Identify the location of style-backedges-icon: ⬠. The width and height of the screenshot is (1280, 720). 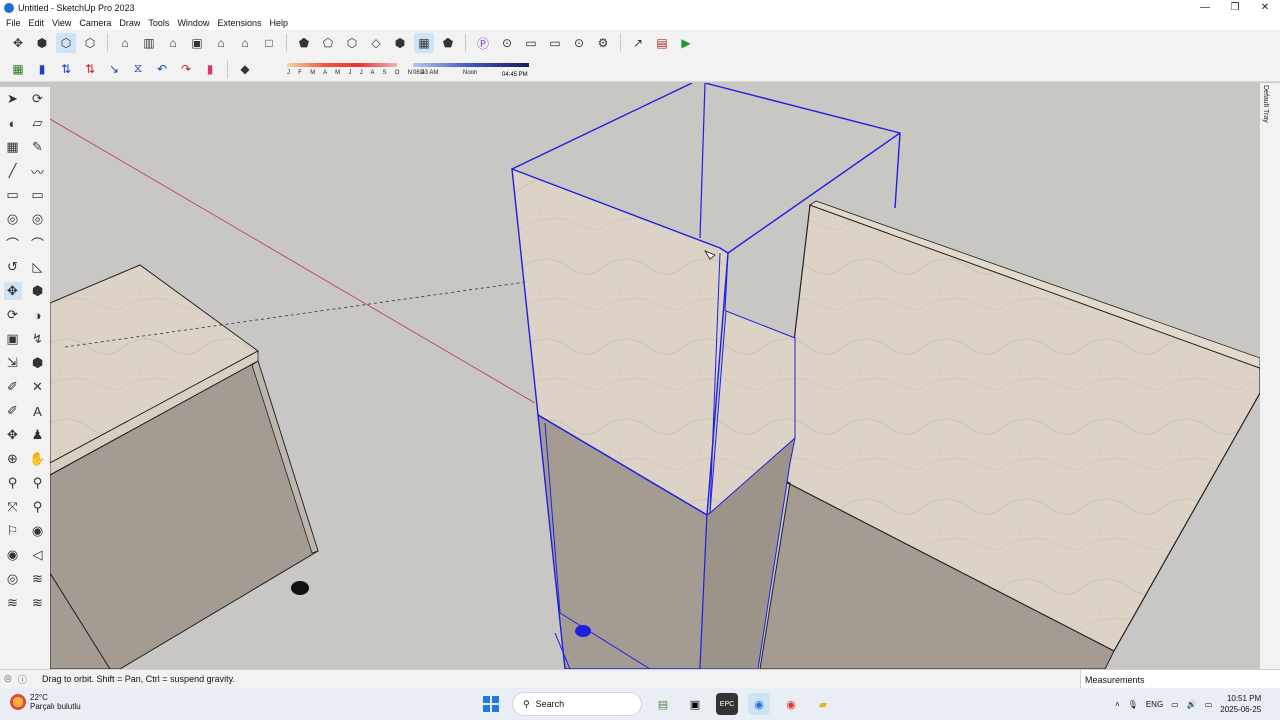
(328, 43).